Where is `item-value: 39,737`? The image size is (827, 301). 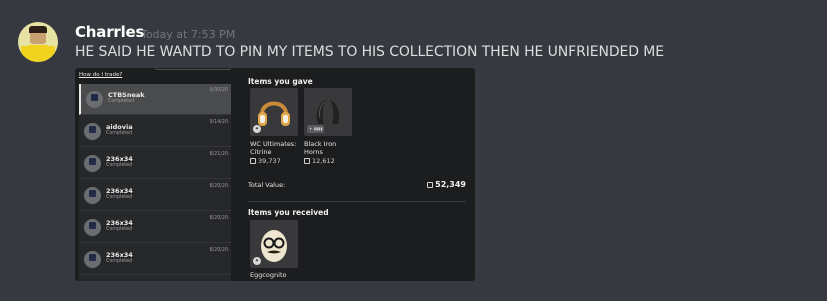 item-value: 39,737 is located at coordinates (265, 161).